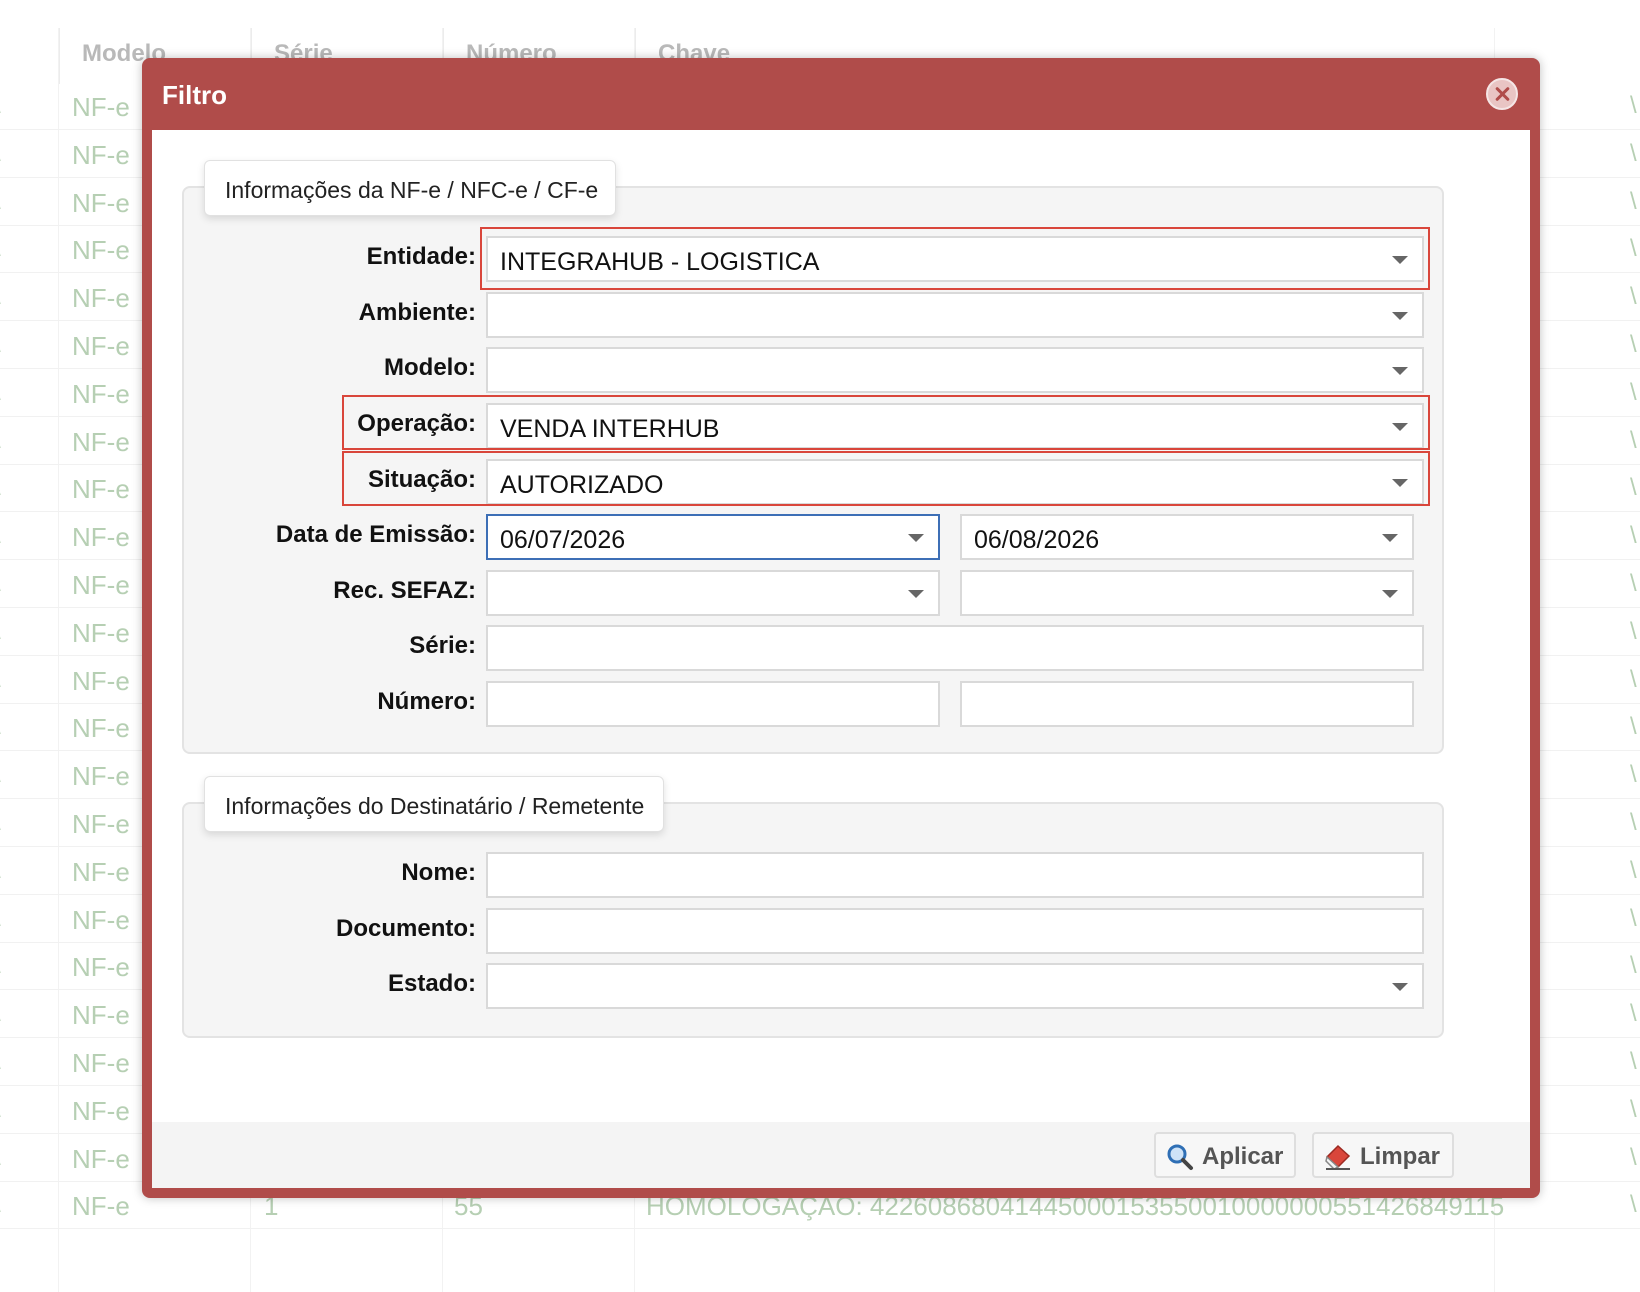 The image size is (1640, 1292). Describe the element at coordinates (1502, 94) in the screenshot. I see `close-icon` at that location.